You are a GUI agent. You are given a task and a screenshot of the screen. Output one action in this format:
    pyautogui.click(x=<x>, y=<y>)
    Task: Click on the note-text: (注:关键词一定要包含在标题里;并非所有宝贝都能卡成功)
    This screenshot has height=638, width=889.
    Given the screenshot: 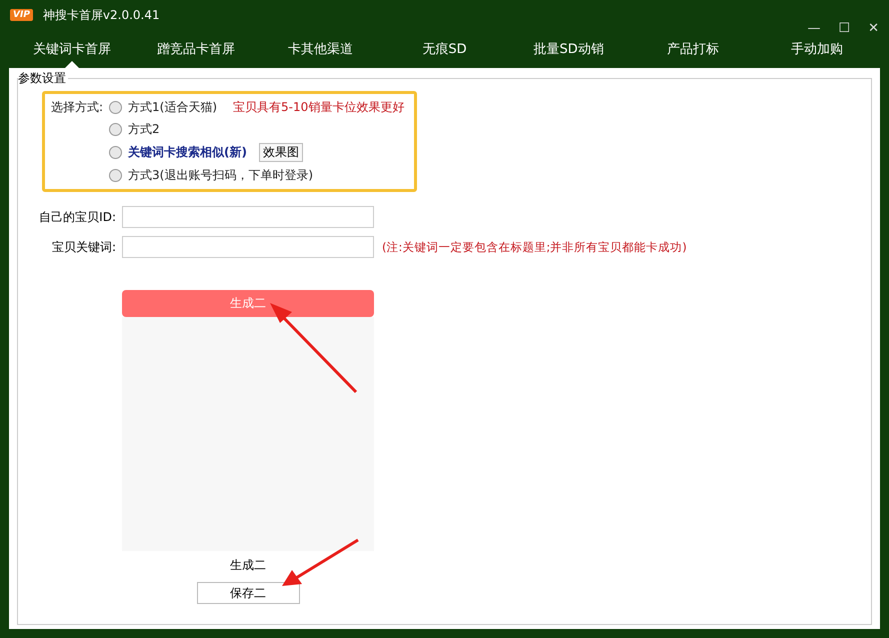 What is the action you would take?
    pyautogui.click(x=534, y=247)
    